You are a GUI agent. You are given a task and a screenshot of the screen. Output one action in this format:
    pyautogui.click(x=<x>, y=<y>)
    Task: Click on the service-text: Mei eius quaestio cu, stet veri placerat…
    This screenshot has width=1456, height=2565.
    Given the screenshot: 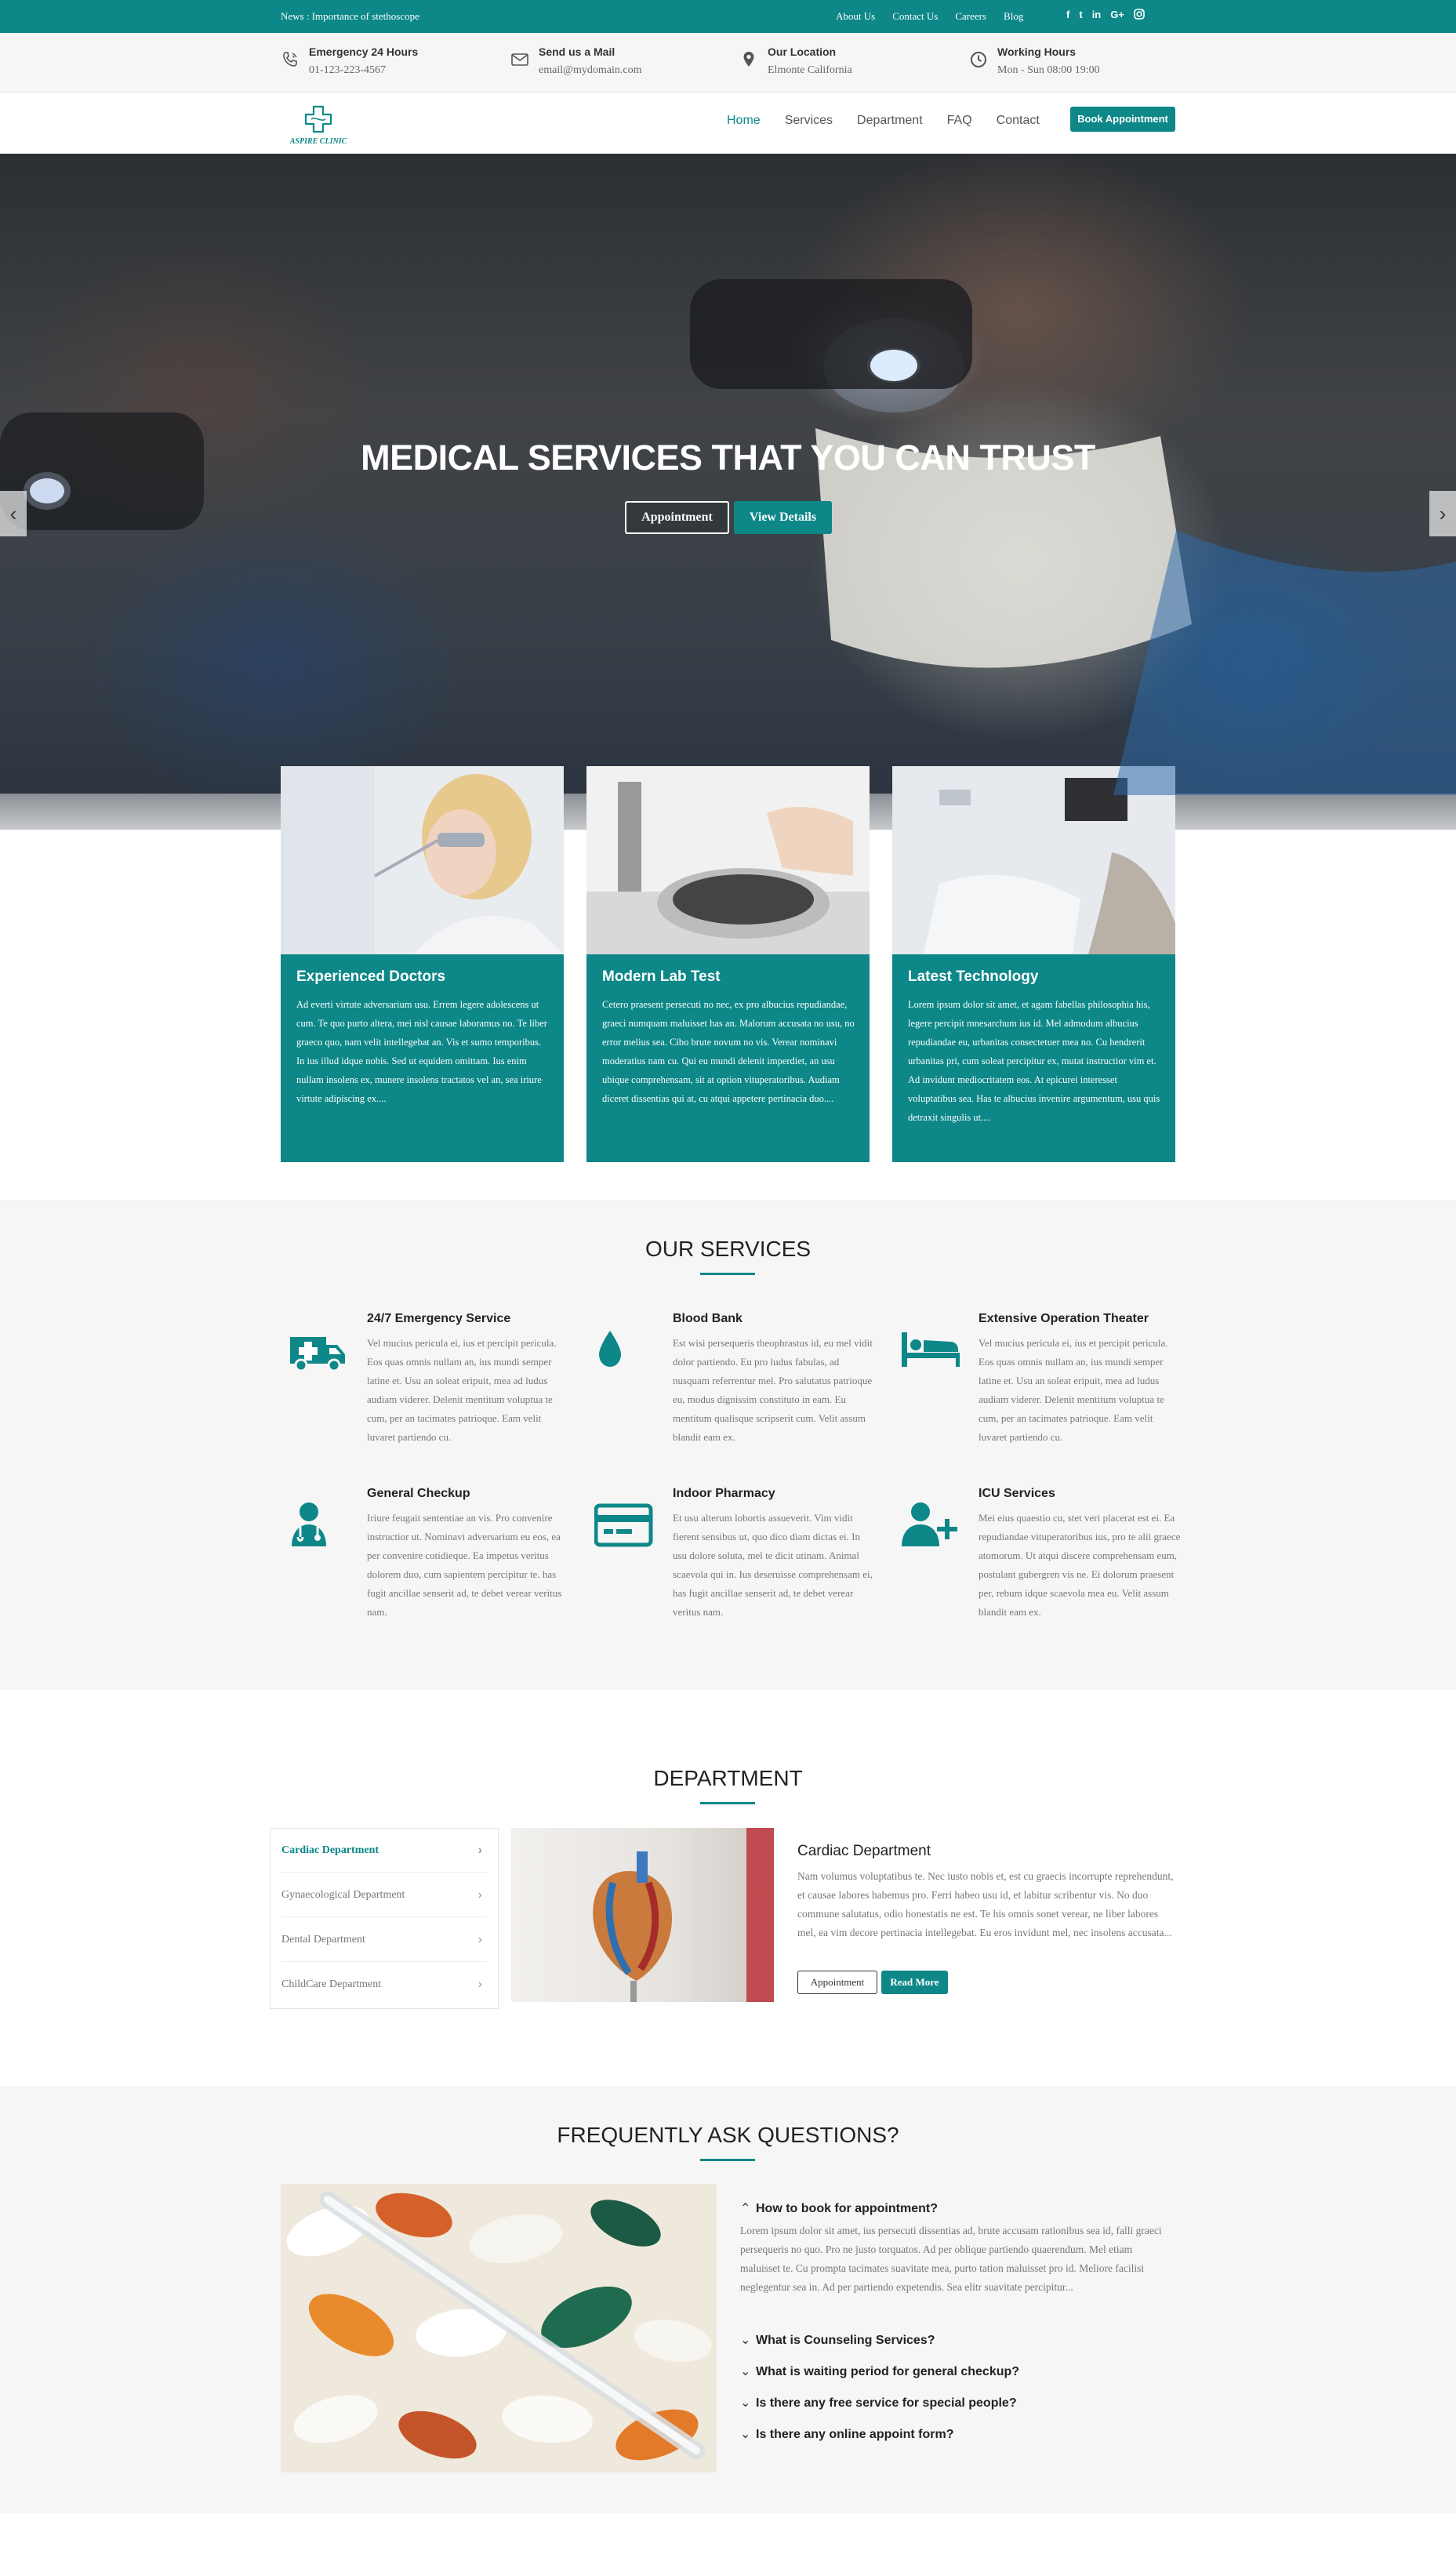 What is the action you would take?
    pyautogui.click(x=1080, y=1565)
    